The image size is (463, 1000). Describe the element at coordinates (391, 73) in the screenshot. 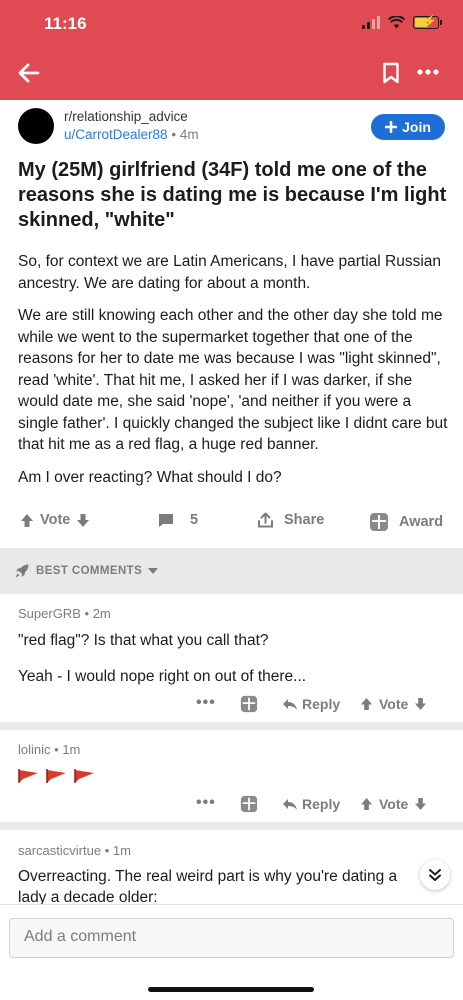

I see `bookmark-icon` at that location.